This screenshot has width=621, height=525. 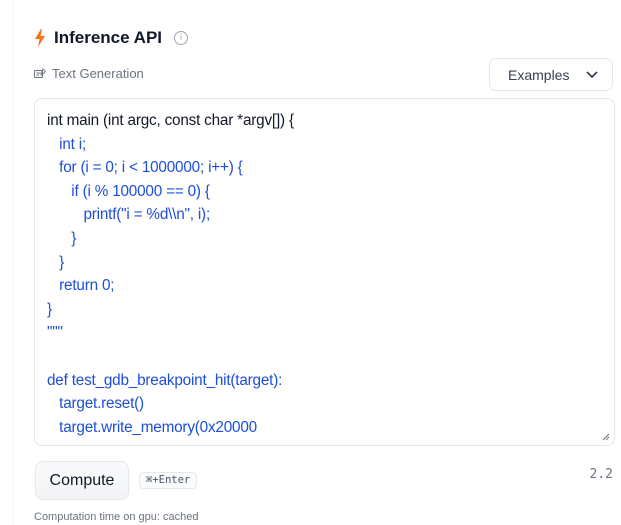 I want to click on info-icon: i, so click(x=181, y=38).